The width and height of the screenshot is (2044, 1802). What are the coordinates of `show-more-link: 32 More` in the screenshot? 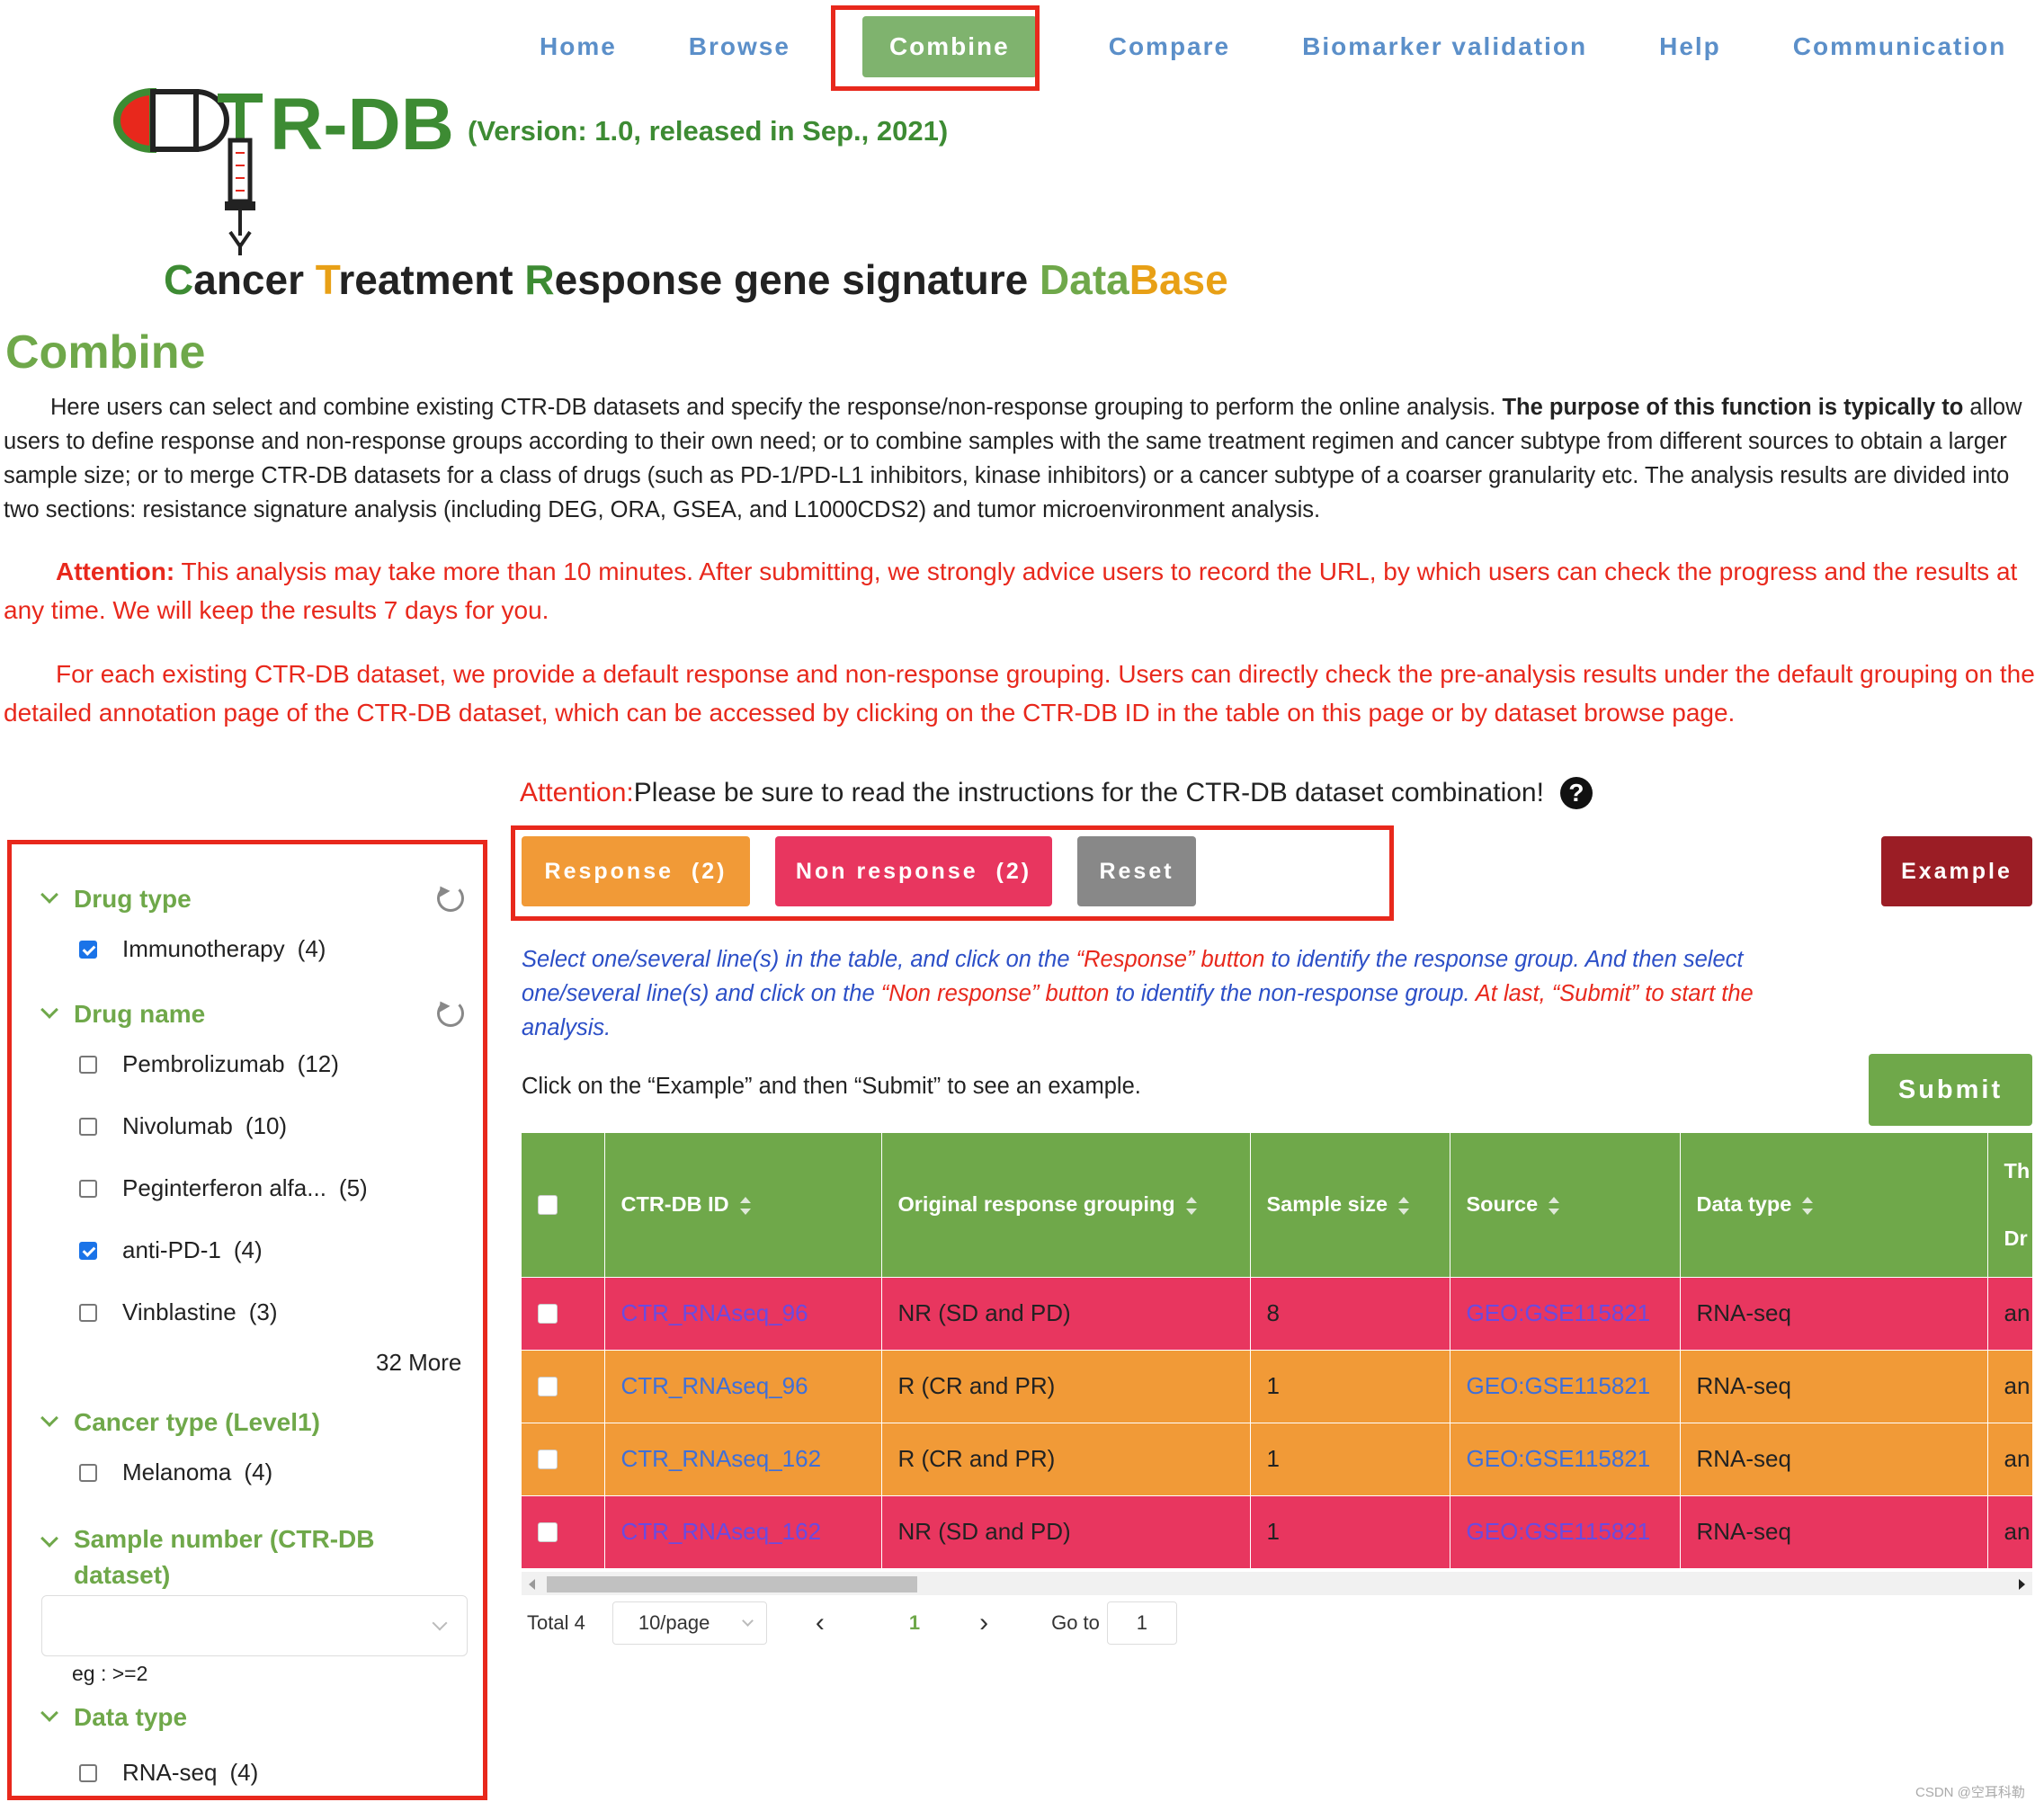 It's located at (418, 1363).